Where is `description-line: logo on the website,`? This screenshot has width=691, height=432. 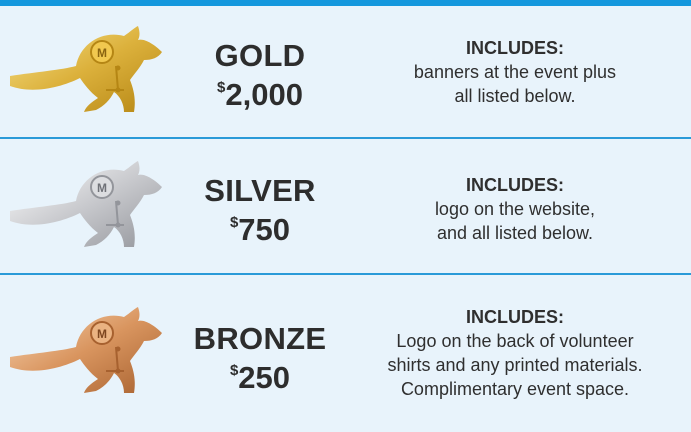 description-line: logo on the website, is located at coordinates (515, 209).